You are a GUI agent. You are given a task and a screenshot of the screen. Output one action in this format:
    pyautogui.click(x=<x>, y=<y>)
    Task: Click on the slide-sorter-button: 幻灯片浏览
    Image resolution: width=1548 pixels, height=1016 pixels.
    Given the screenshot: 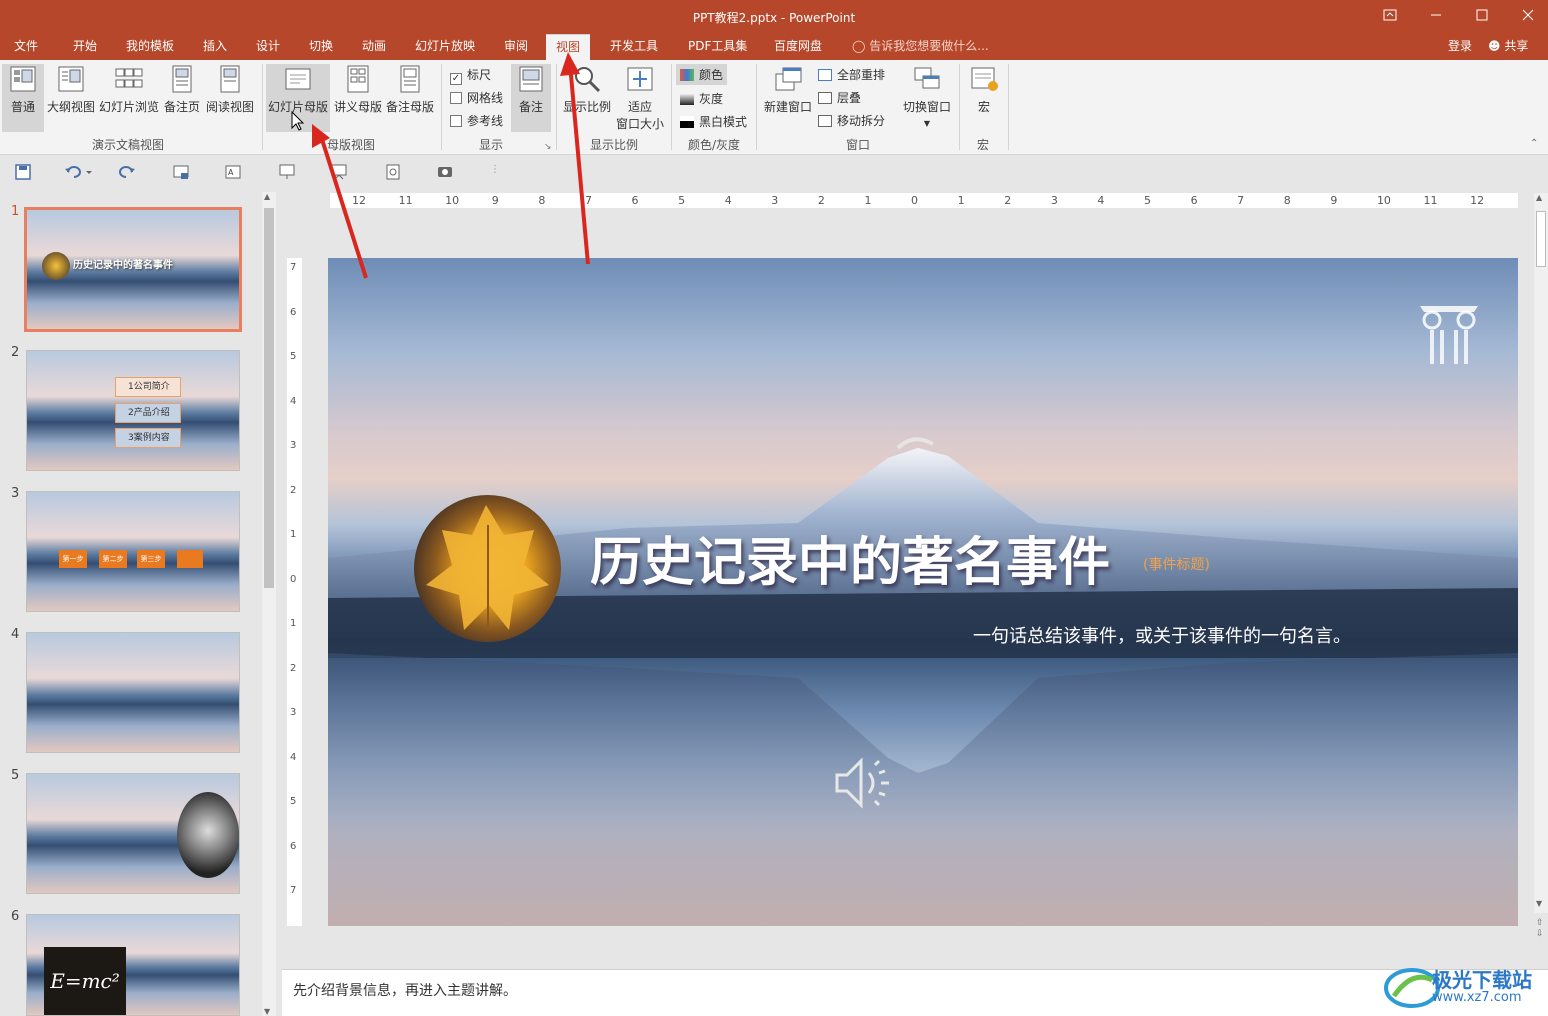 What is the action you would take?
    pyautogui.click(x=129, y=89)
    